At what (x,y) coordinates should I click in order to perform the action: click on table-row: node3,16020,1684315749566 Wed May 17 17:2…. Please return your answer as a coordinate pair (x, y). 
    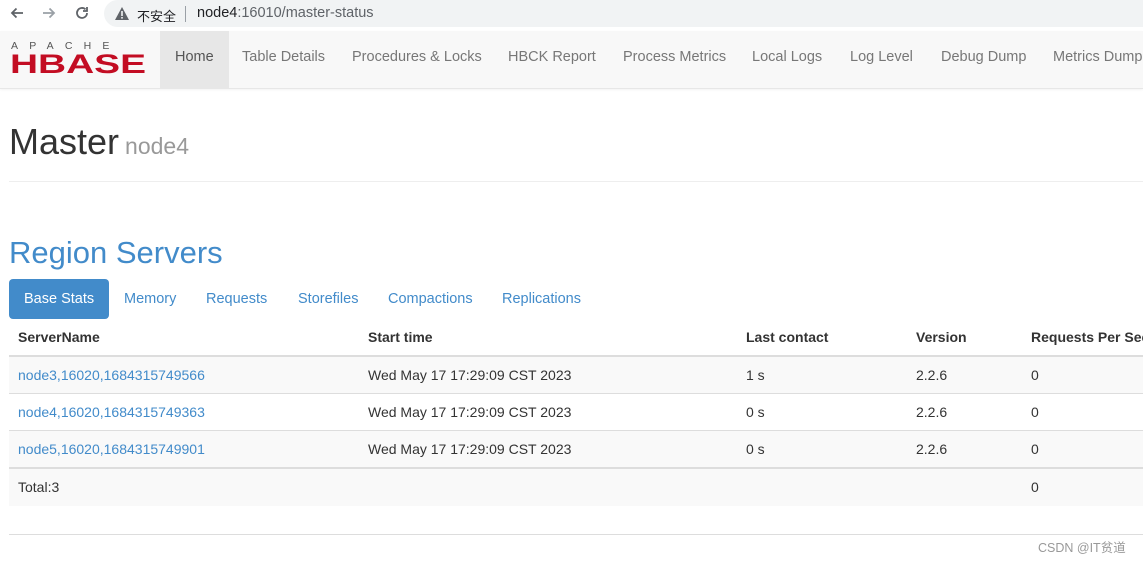
    Looking at the image, I should click on (576, 375).